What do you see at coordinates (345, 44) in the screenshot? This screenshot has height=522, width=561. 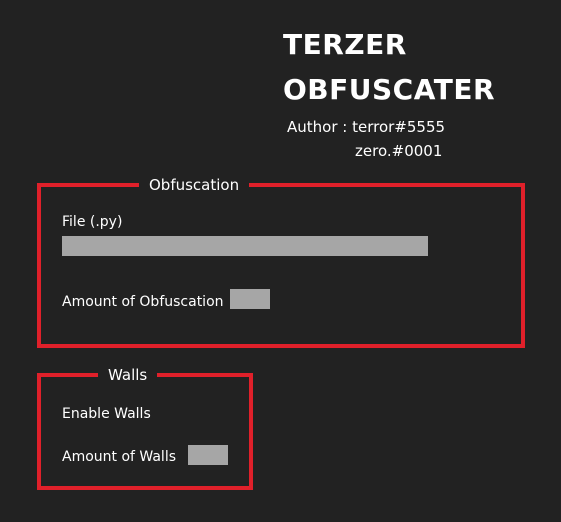 I see `app-title-line-1: TERZER` at bounding box center [345, 44].